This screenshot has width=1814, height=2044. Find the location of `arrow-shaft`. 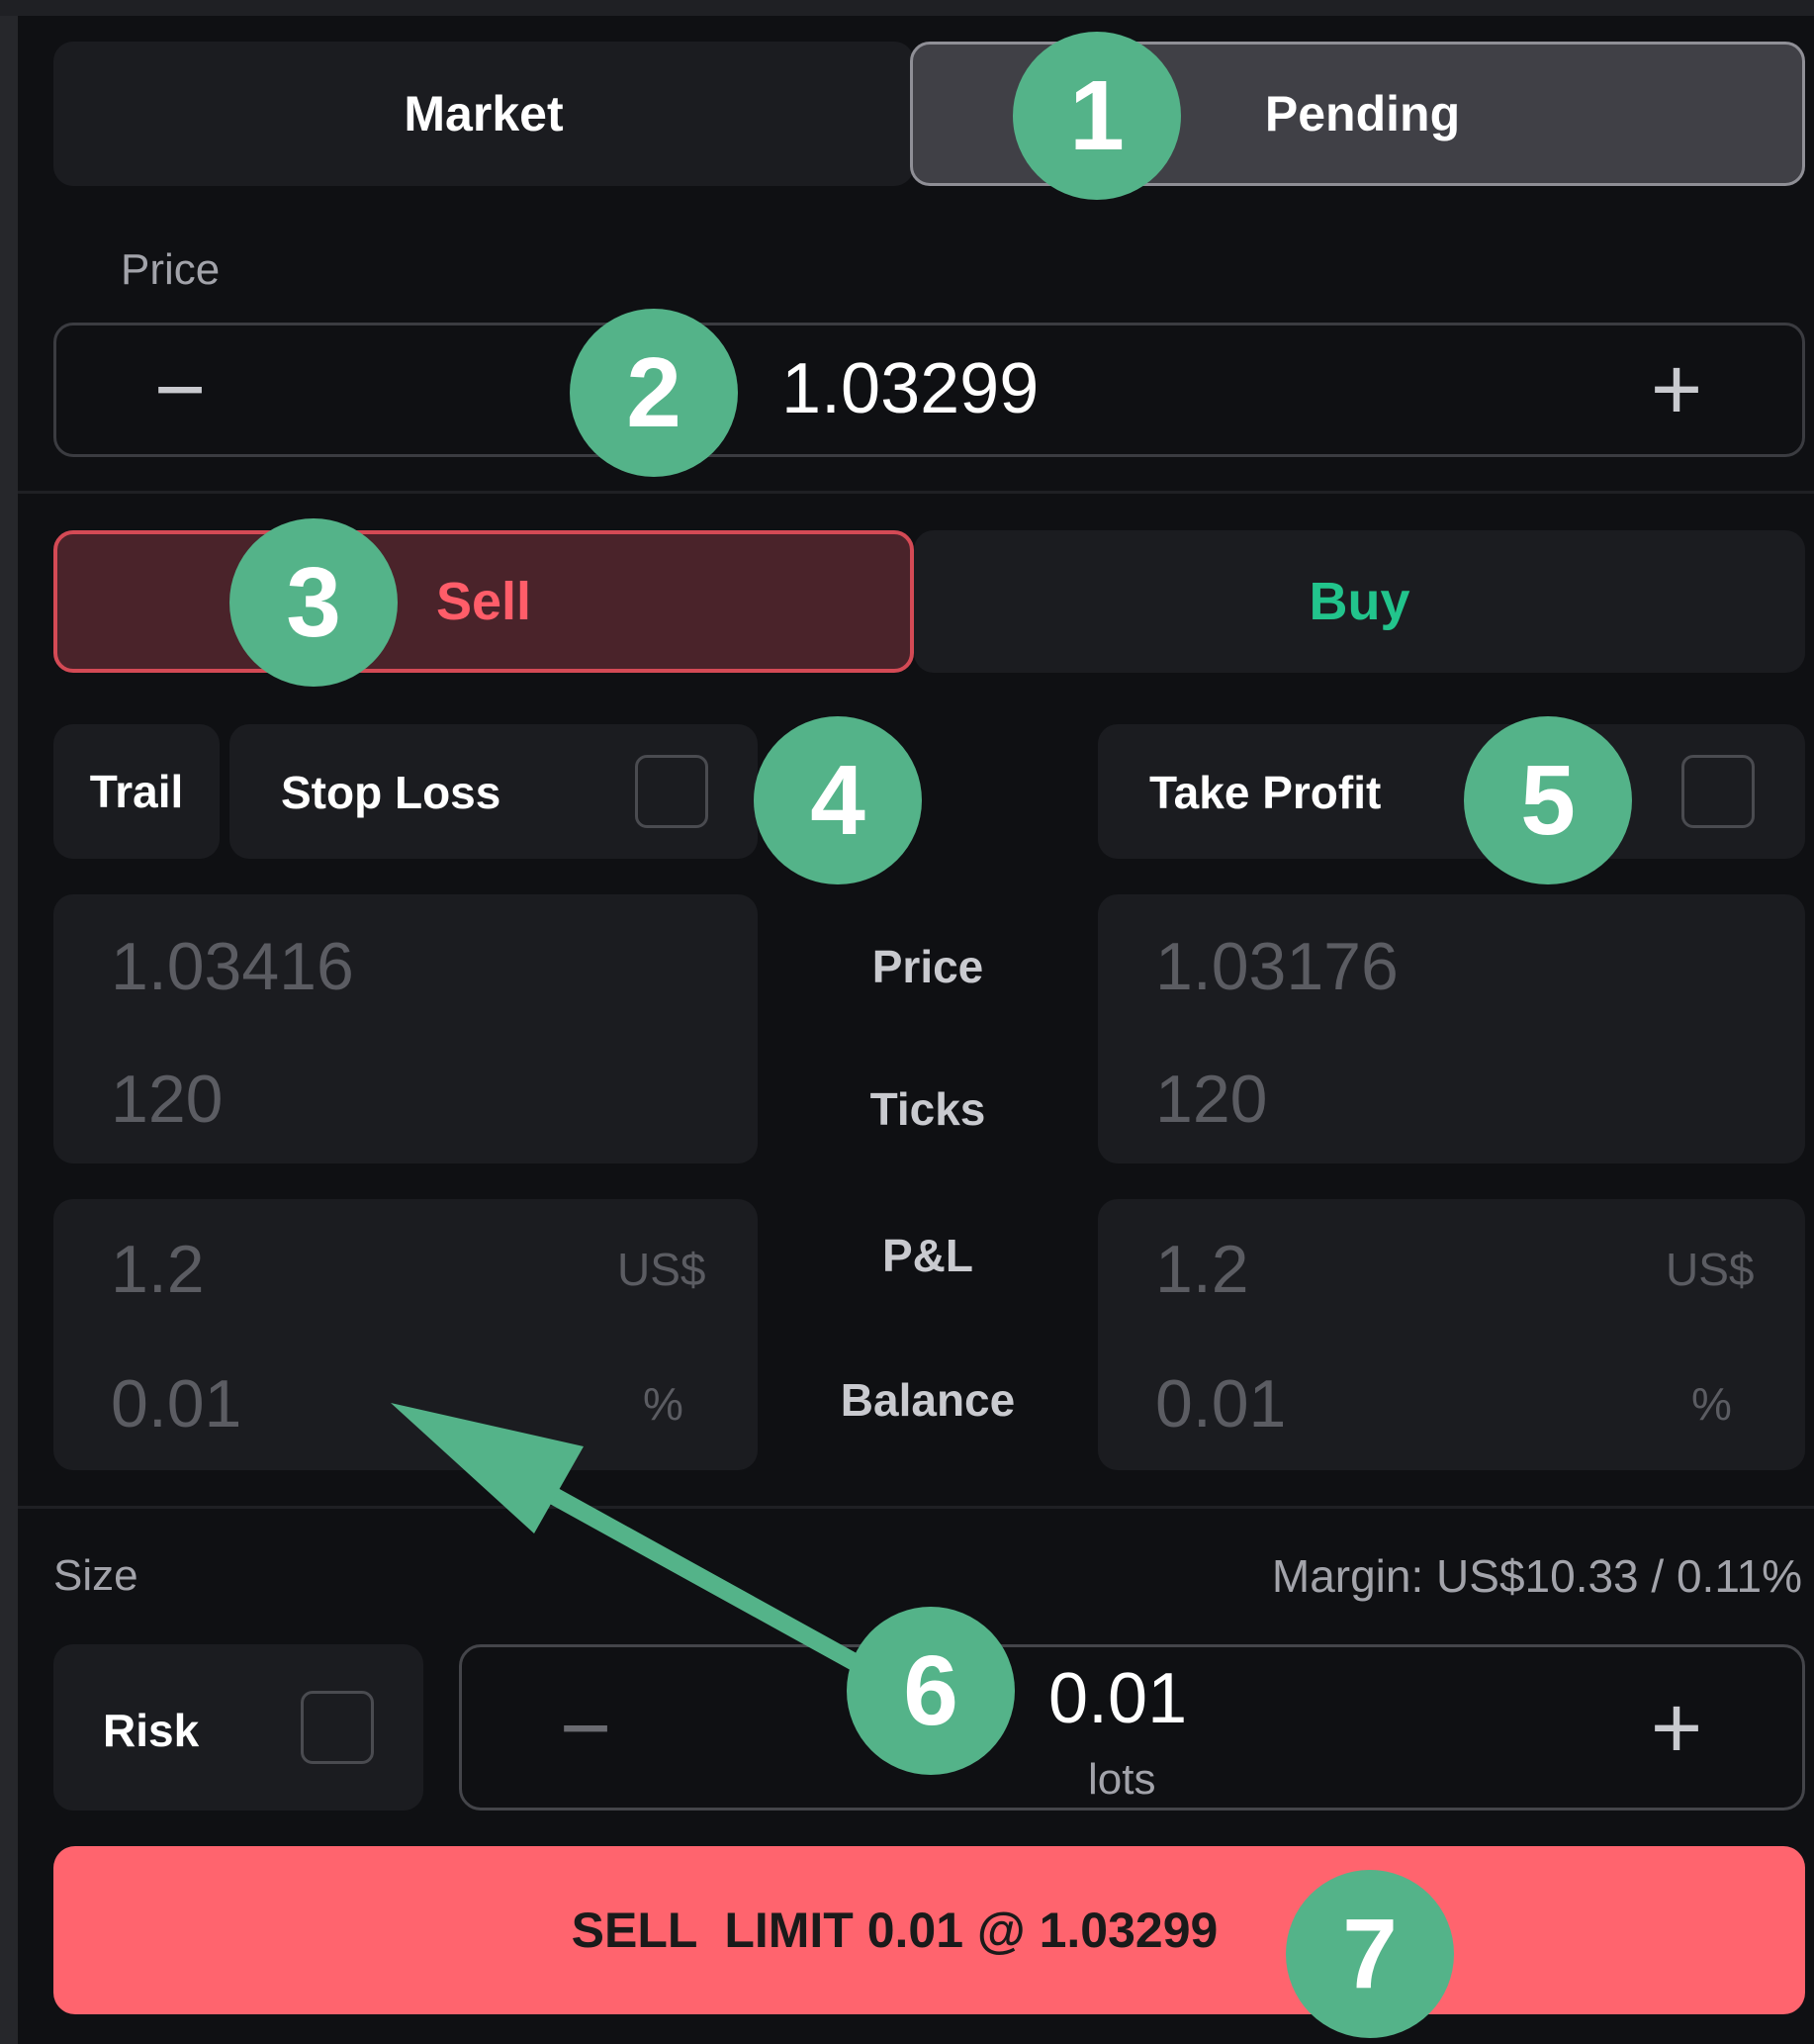

arrow-shaft is located at coordinates (702, 1578).